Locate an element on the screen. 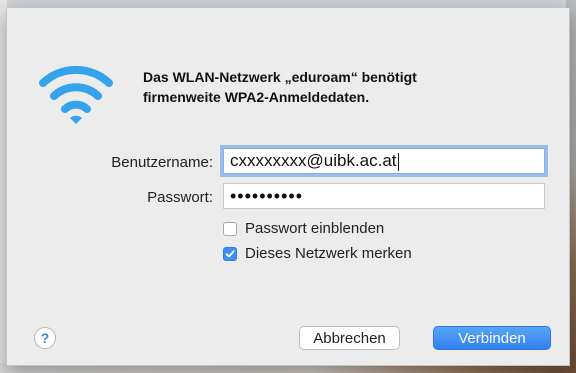 This screenshot has height=373, width=576. remember-network-option: Dieses Netzwerk merken is located at coordinates (317, 253).